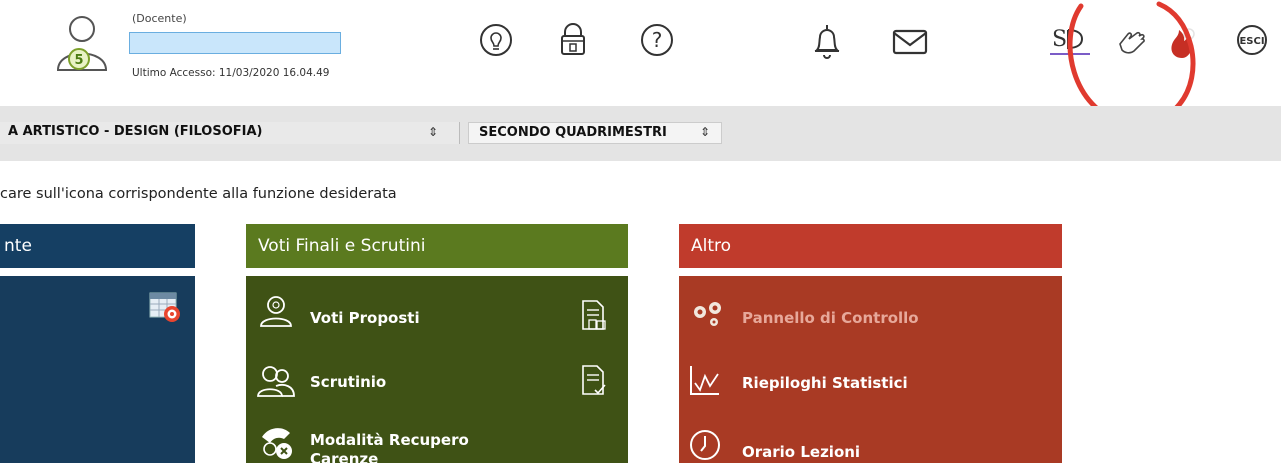 This screenshot has width=1281, height=468. I want to click on menu-item-modalita-recupero: Modalità Recupero, so click(389, 440).